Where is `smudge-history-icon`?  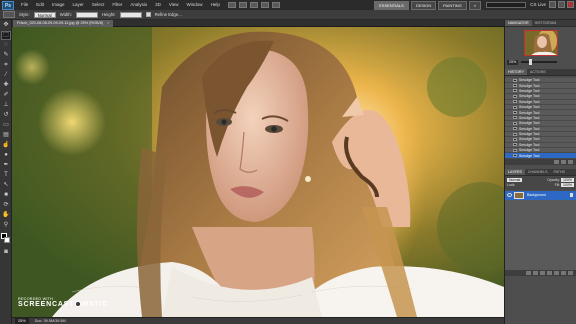 smudge-history-icon is located at coordinates (515, 113).